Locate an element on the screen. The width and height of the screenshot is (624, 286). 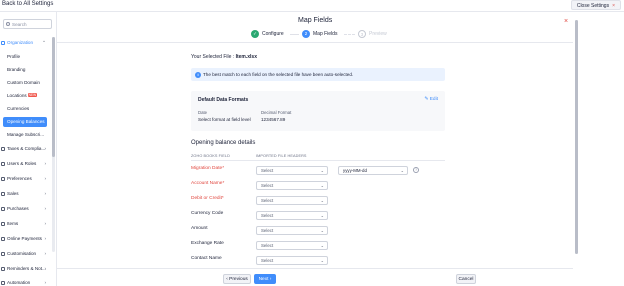
paint-icon is located at coordinates (3, 254).